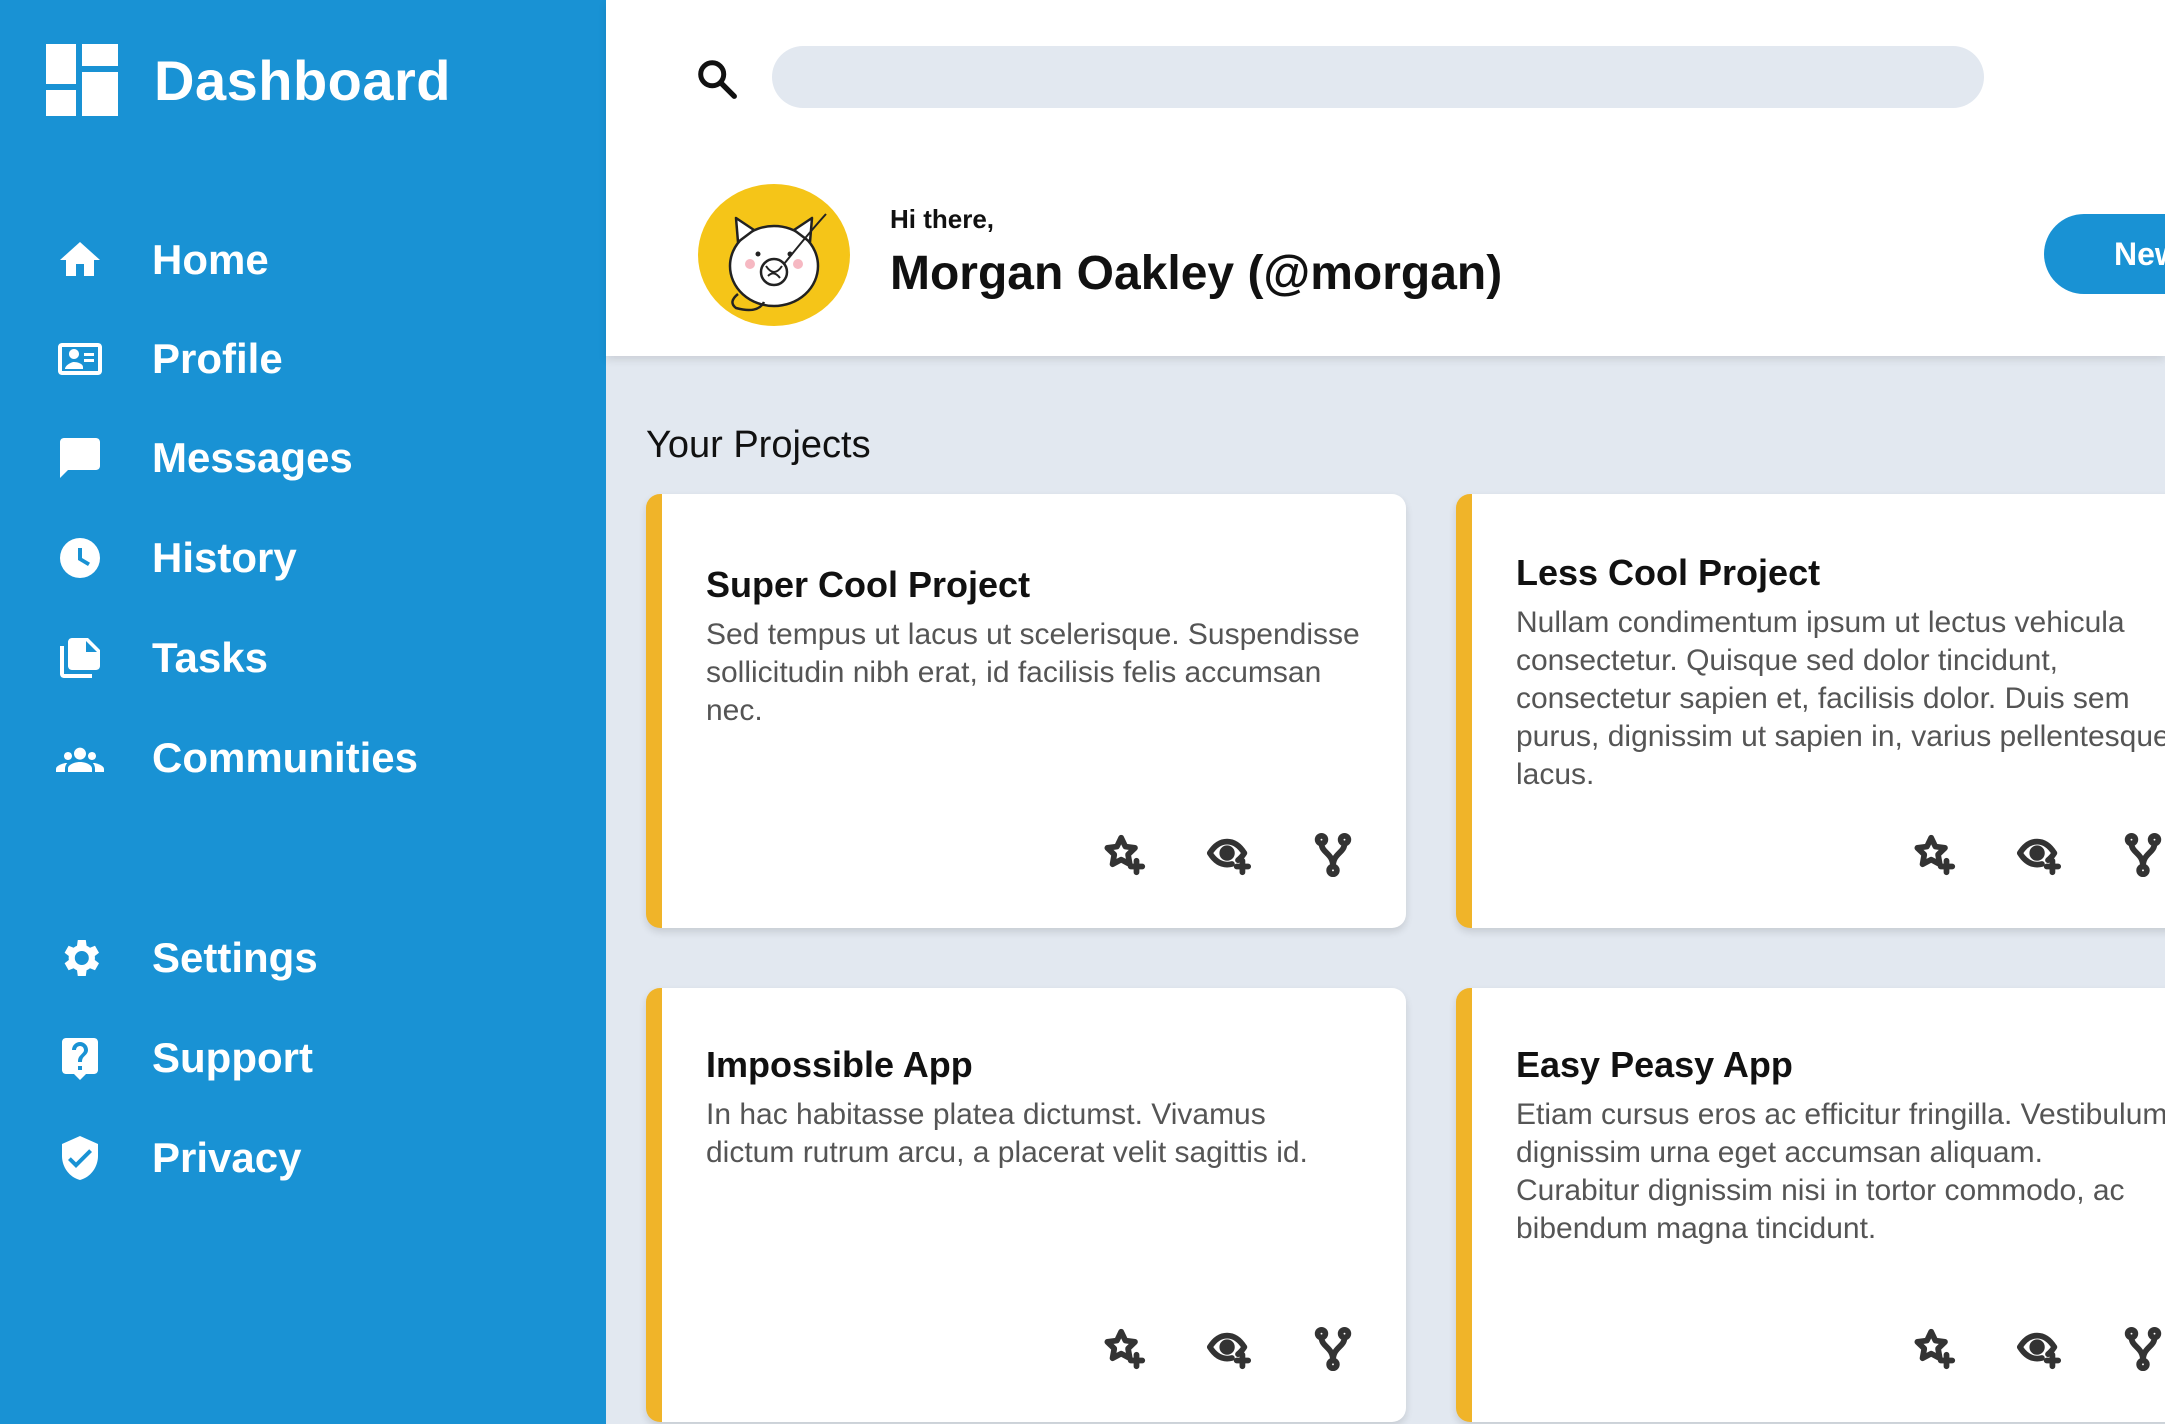  I want to click on sidebar-item-history: History, so click(173, 558).